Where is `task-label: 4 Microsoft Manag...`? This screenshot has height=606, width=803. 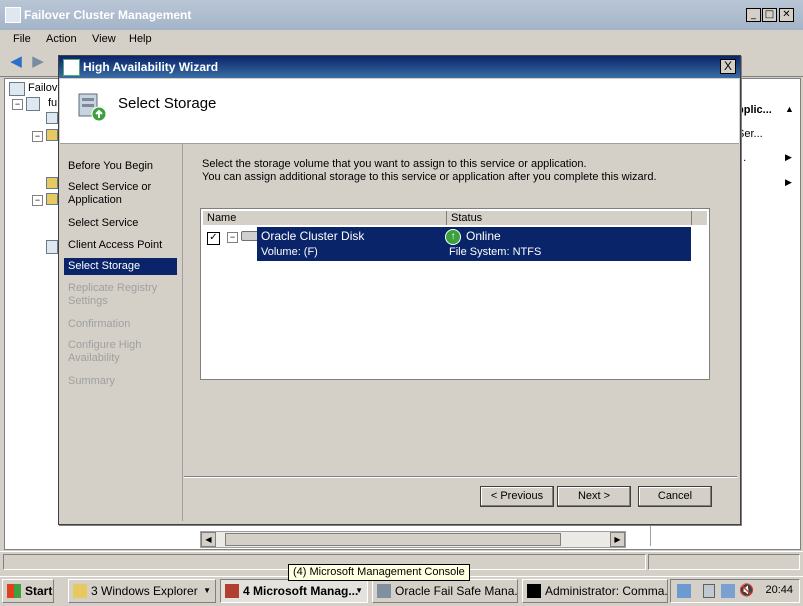
task-label: 4 Microsoft Manag... is located at coordinates (301, 591).